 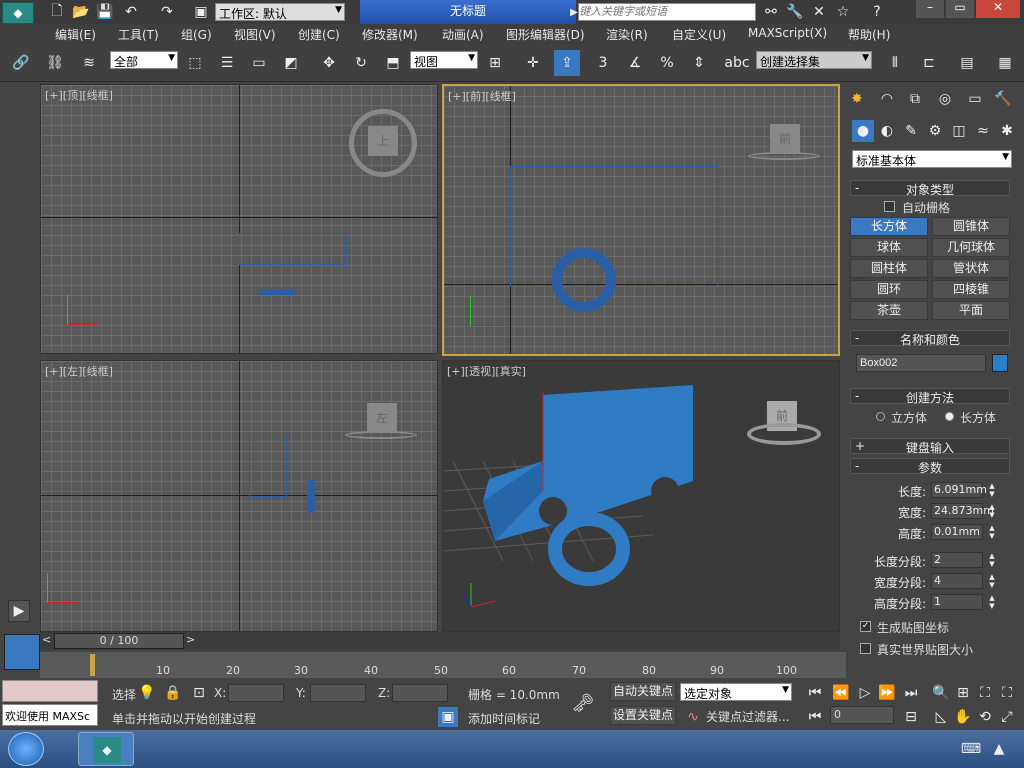 I want to click on window-crossing-icon: ◩, so click(x=291, y=63).